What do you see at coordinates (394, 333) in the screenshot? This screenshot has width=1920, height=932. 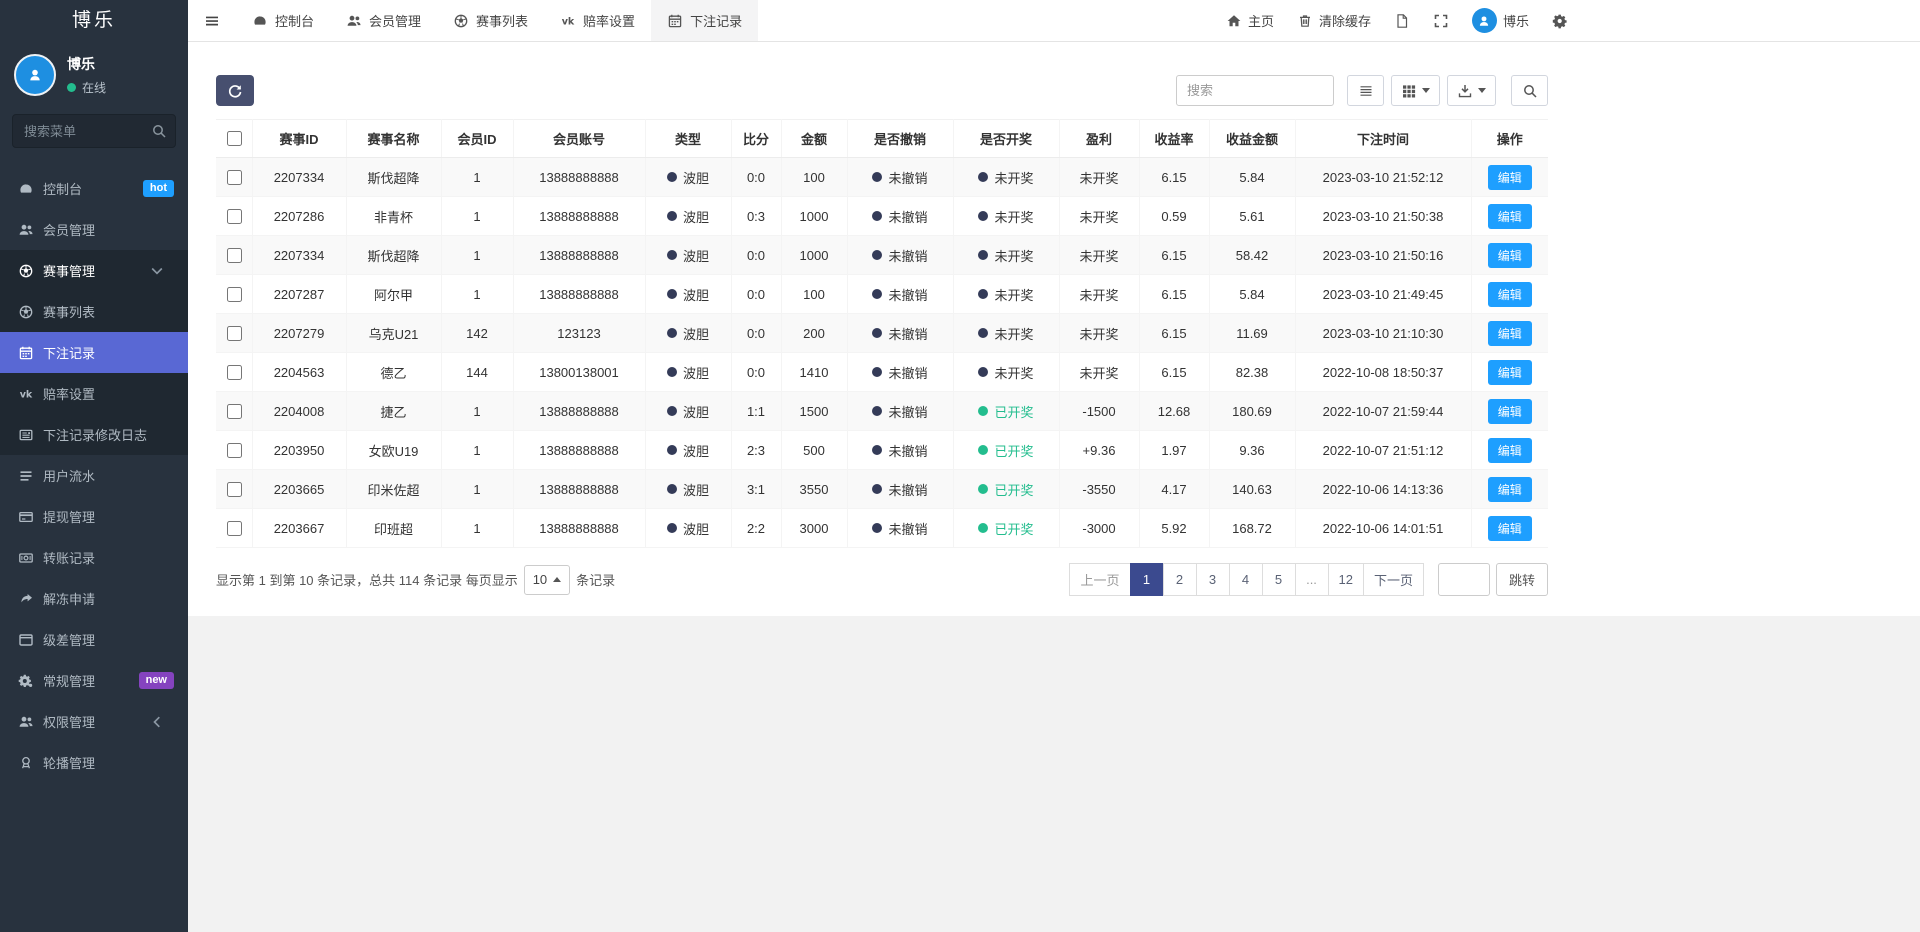 I see `match-name-cell: 乌克U21` at bounding box center [394, 333].